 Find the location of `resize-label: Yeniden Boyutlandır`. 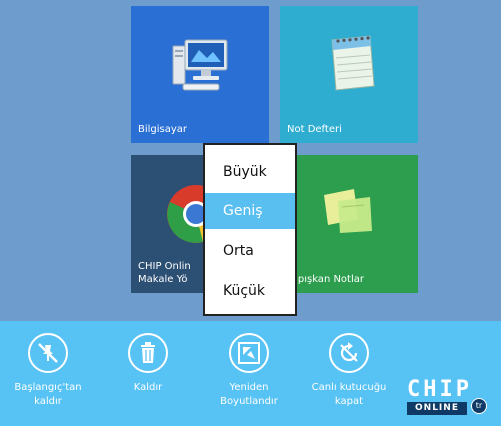

resize-label: Yeniden Boyutlandır is located at coordinates (249, 394).